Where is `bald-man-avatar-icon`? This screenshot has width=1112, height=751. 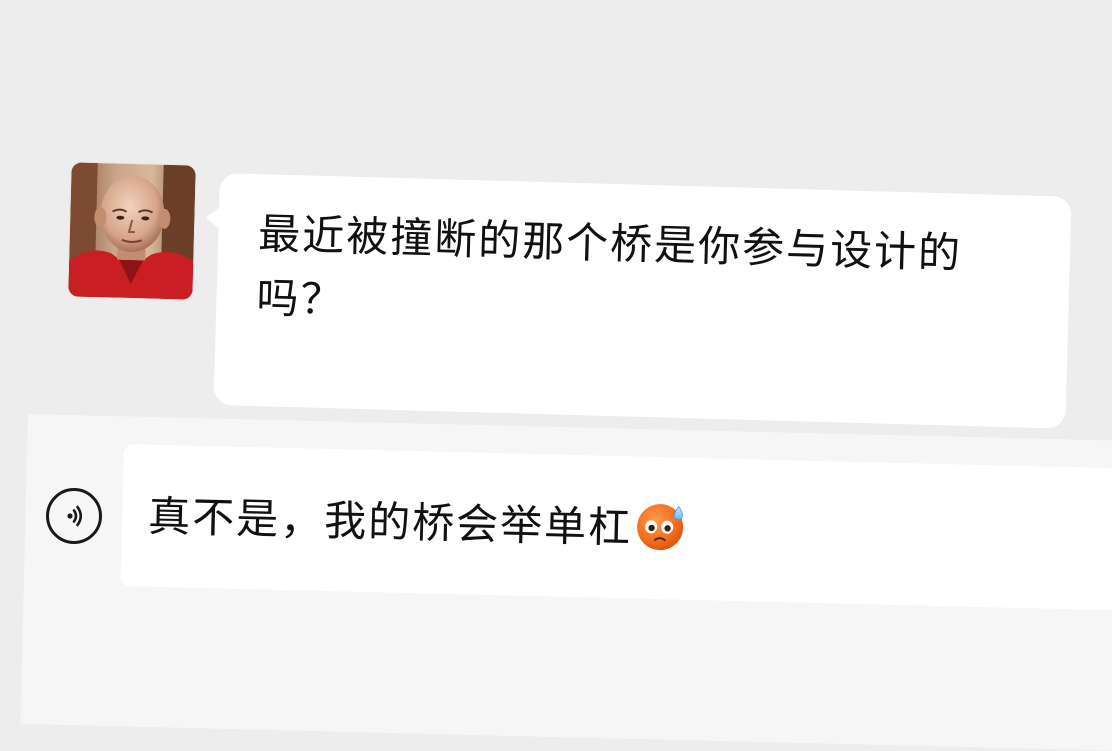
bald-man-avatar-icon is located at coordinates (132, 231).